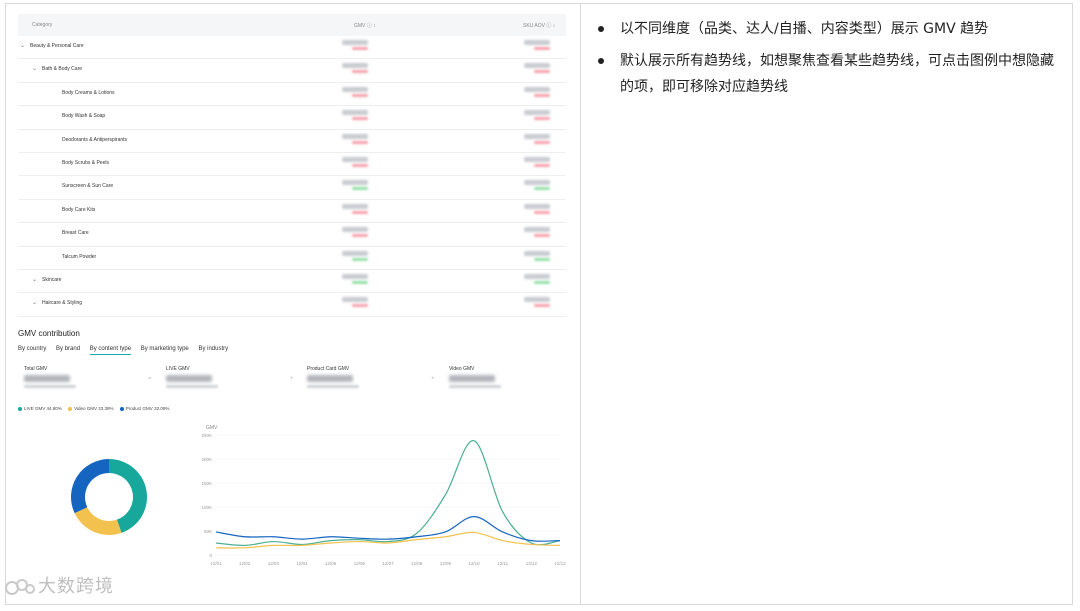  I want to click on y-tick-label: 50K, so click(208, 531).